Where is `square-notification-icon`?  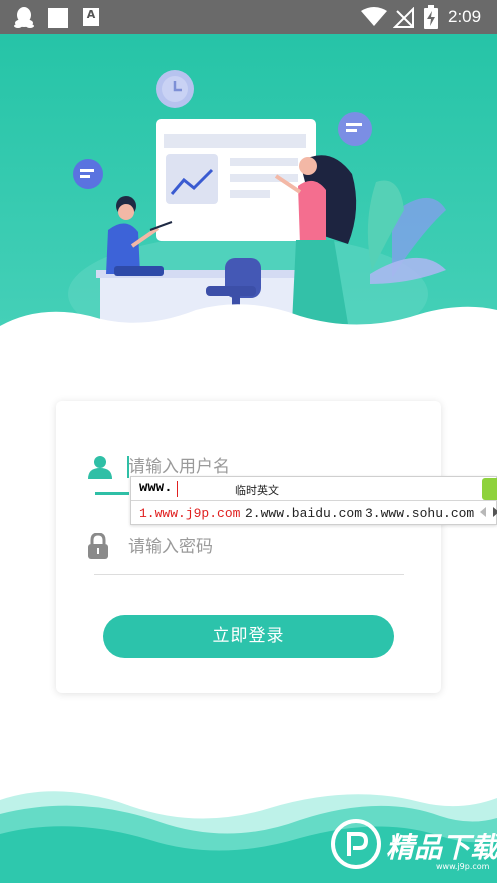 square-notification-icon is located at coordinates (58, 18).